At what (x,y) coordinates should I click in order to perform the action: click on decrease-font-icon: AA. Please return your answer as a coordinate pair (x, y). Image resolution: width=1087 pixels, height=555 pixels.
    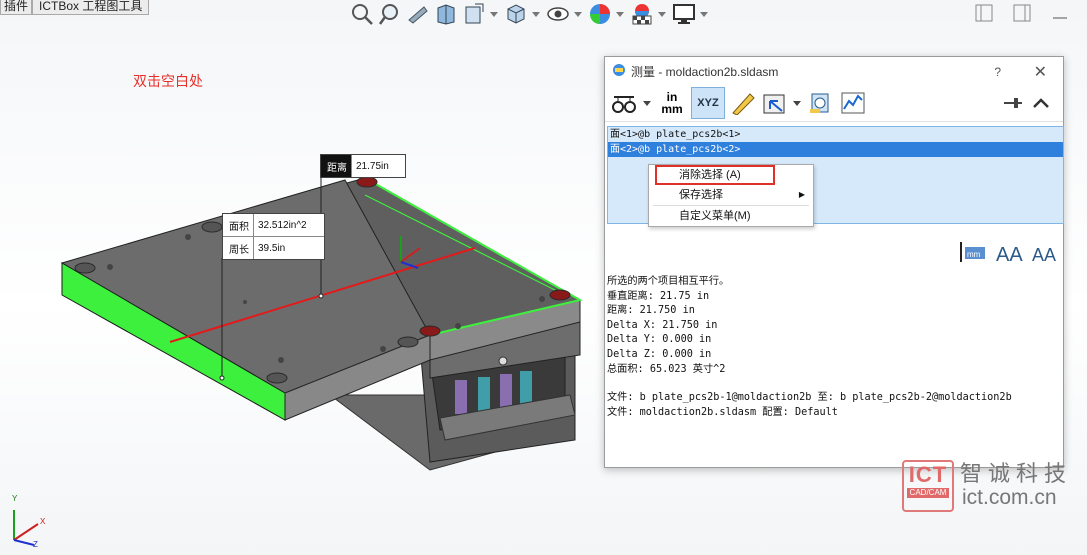
    Looking at the image, I should click on (1045, 254).